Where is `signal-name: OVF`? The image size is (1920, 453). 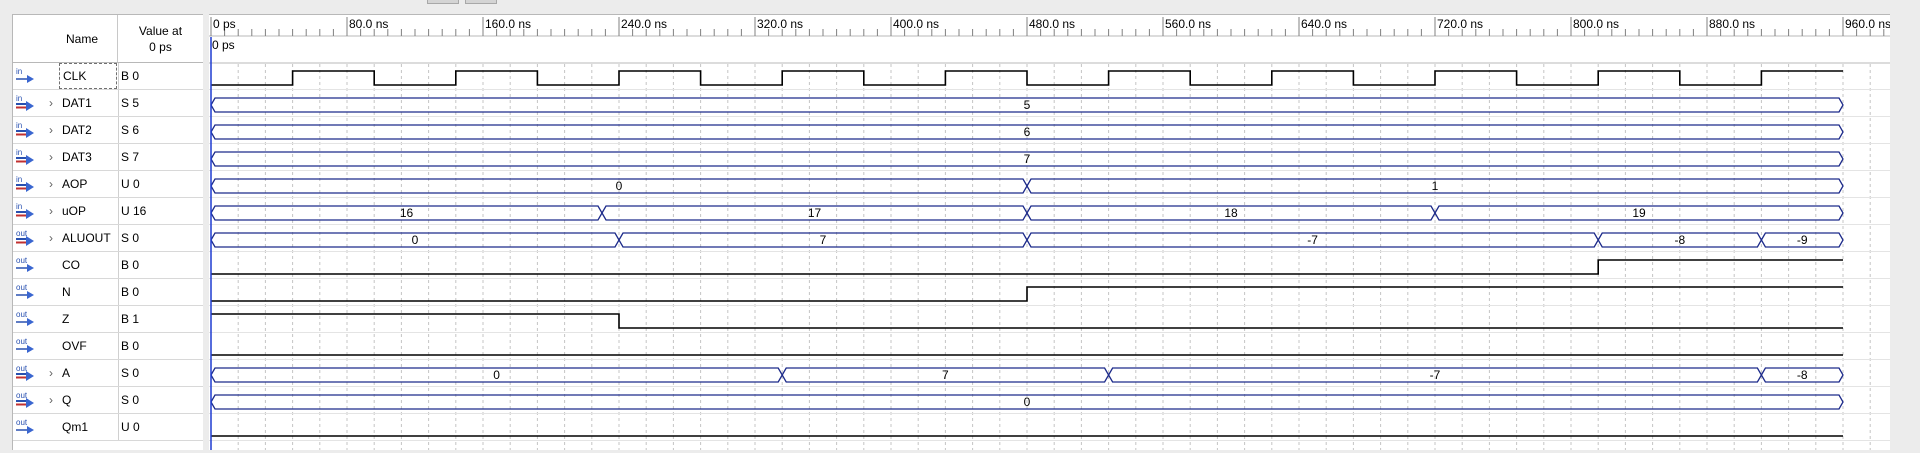
signal-name: OVF is located at coordinates (88, 346).